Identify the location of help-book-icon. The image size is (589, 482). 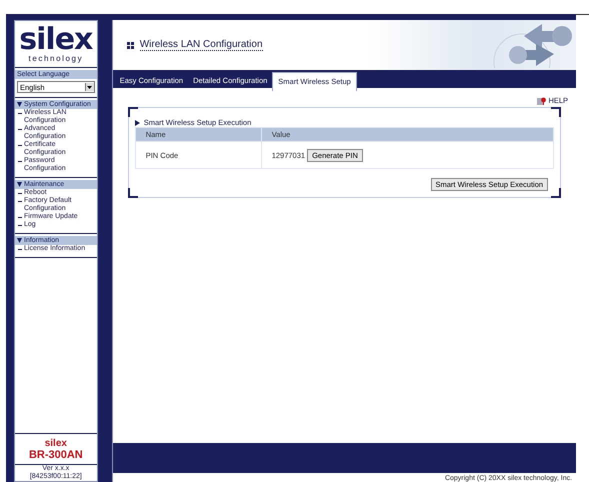
(541, 100).